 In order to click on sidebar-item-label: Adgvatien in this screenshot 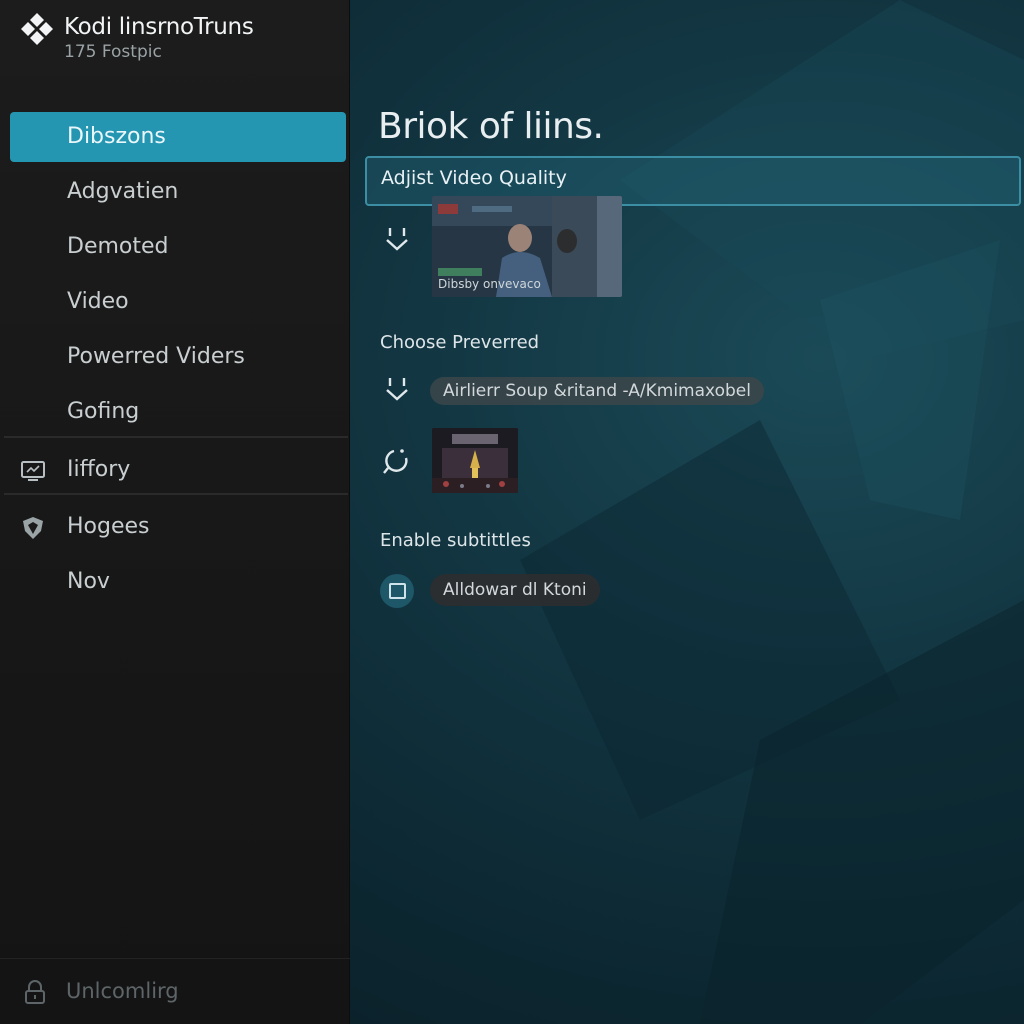, I will do `click(123, 191)`.